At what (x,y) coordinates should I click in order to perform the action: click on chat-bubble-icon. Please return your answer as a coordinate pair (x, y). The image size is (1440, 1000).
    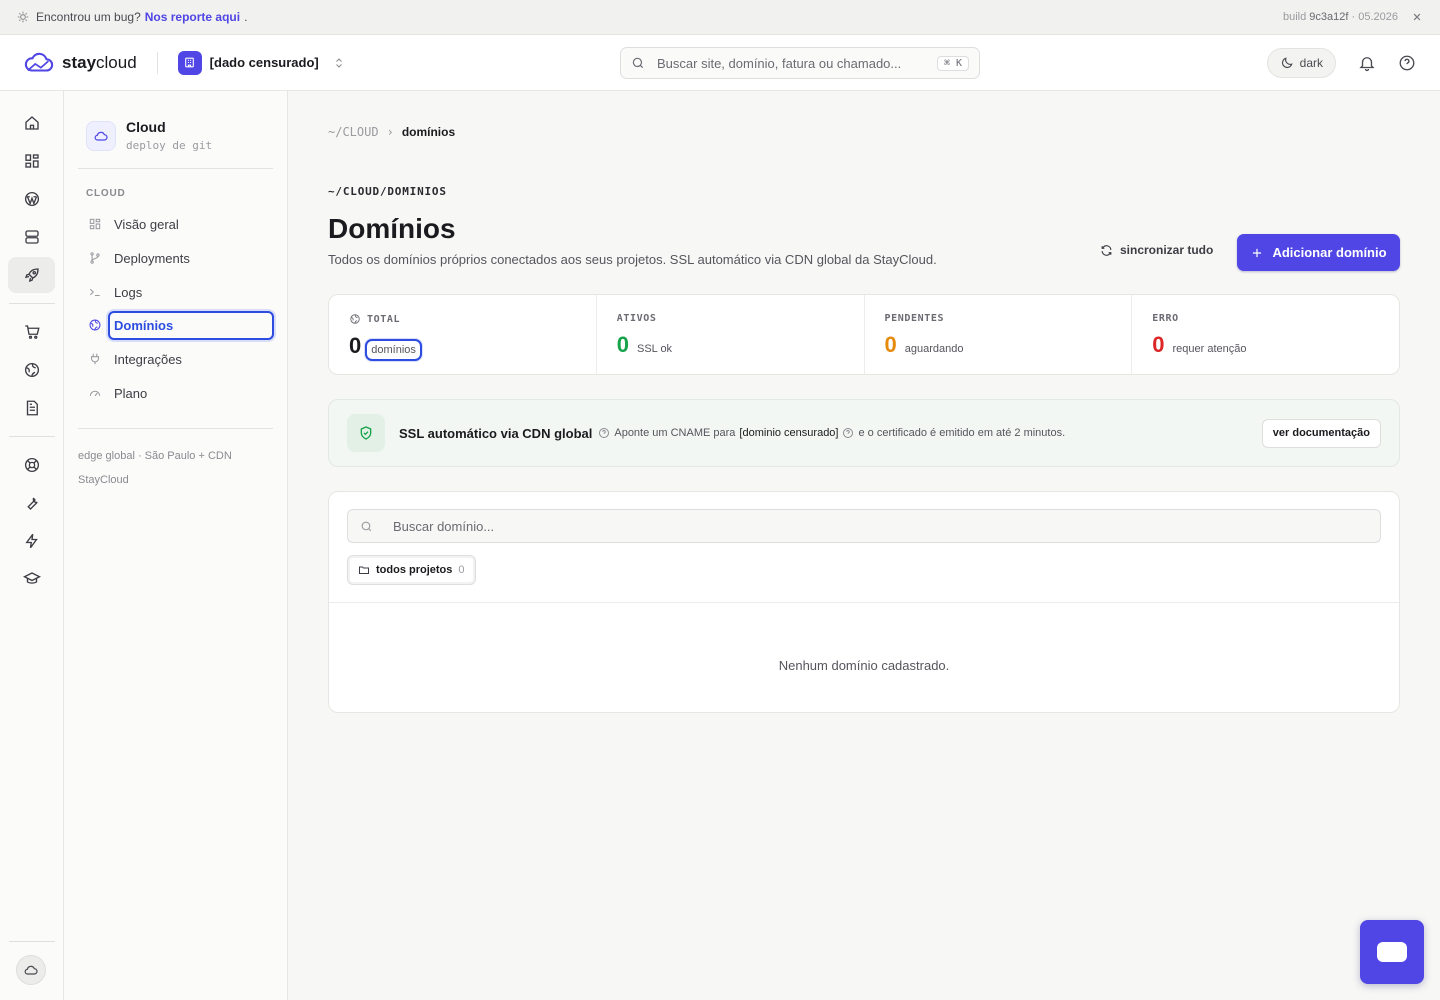
    Looking at the image, I should click on (1392, 952).